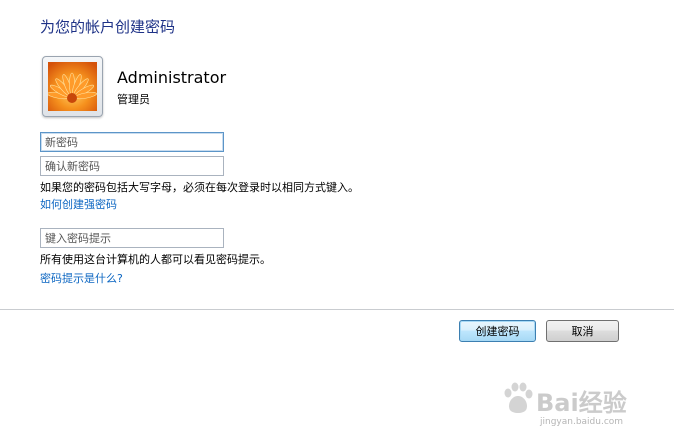  I want to click on cancel-button: 取消, so click(582, 331).